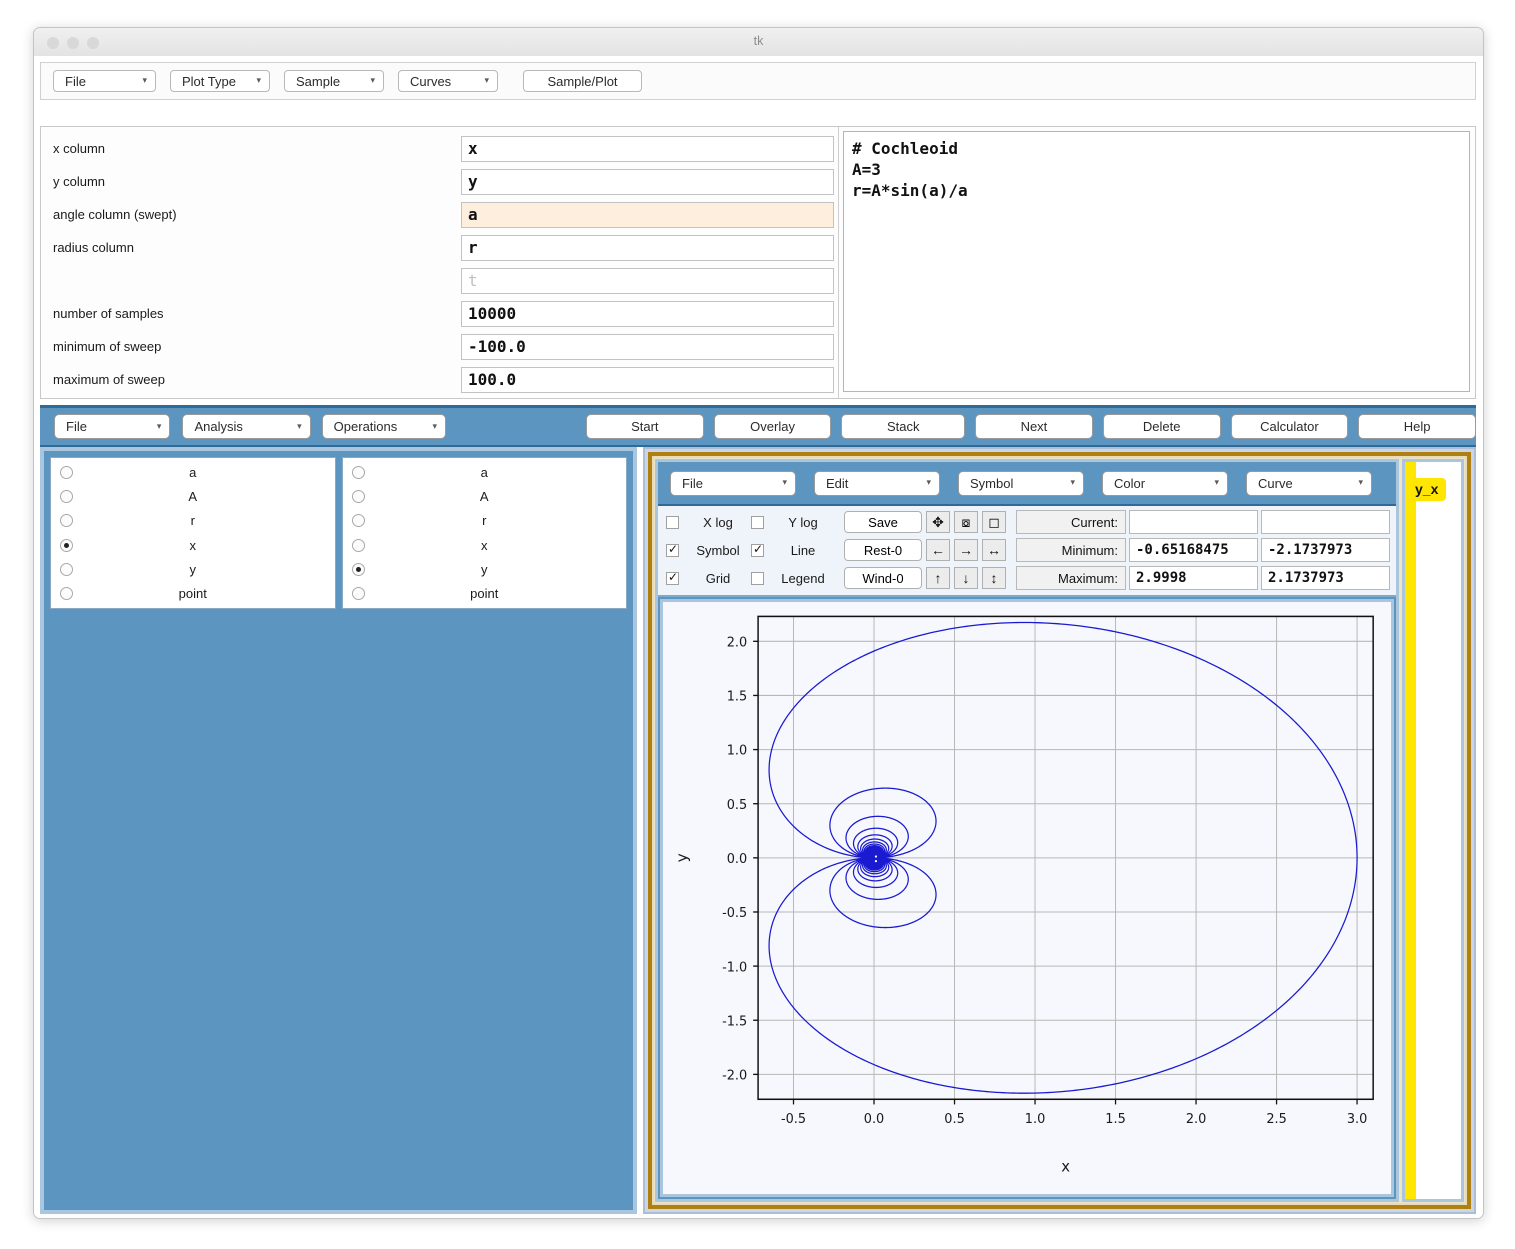 The image size is (1515, 1249). I want to click on menu-plot-type: Plot Type ▾, so click(220, 81).